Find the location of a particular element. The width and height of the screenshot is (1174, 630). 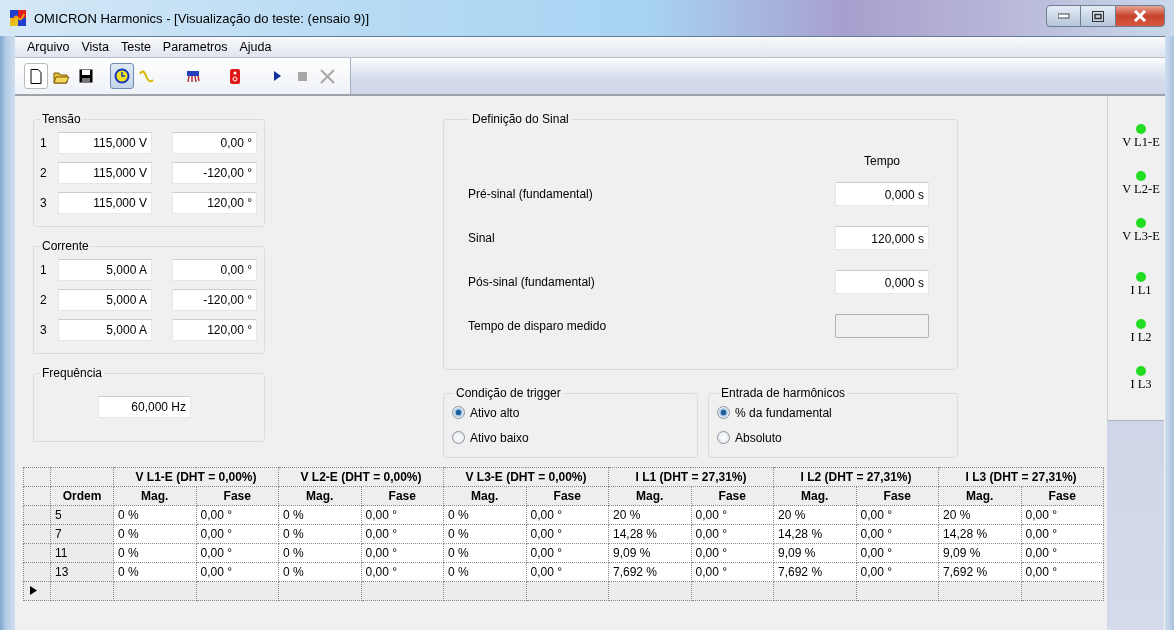

field-label: Pós-sinal (fundamental) is located at coordinates (531, 282).